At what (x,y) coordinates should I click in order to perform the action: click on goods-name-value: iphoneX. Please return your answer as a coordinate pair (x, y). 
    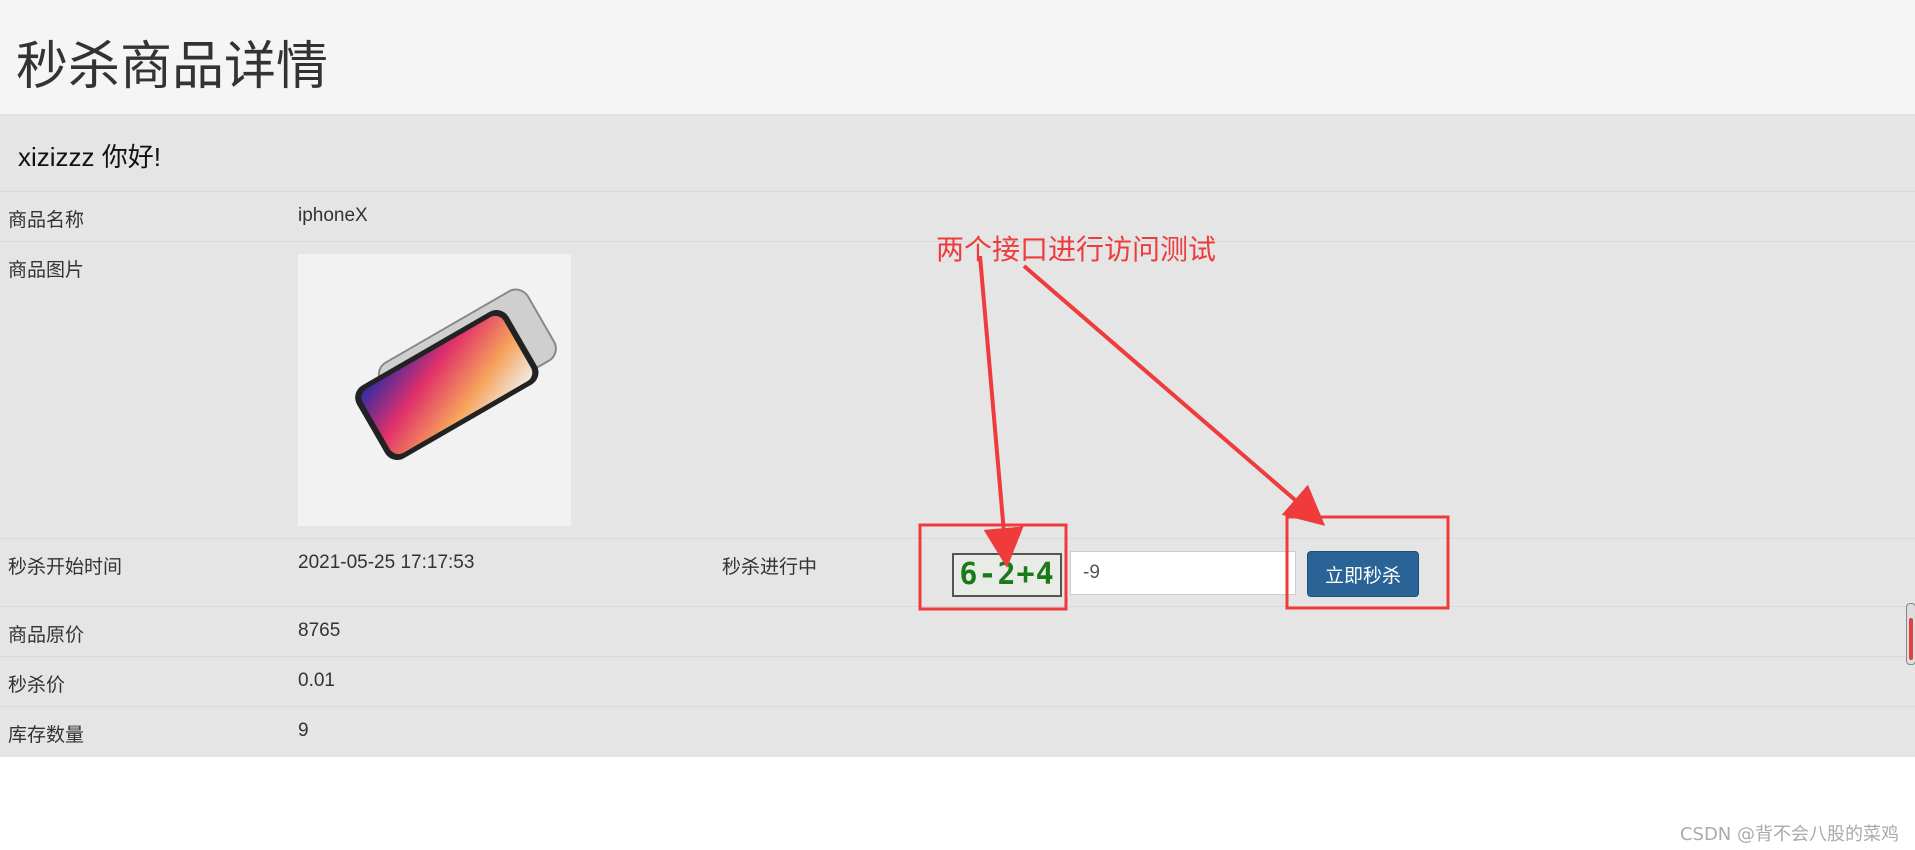
    Looking at the image, I should click on (333, 215).